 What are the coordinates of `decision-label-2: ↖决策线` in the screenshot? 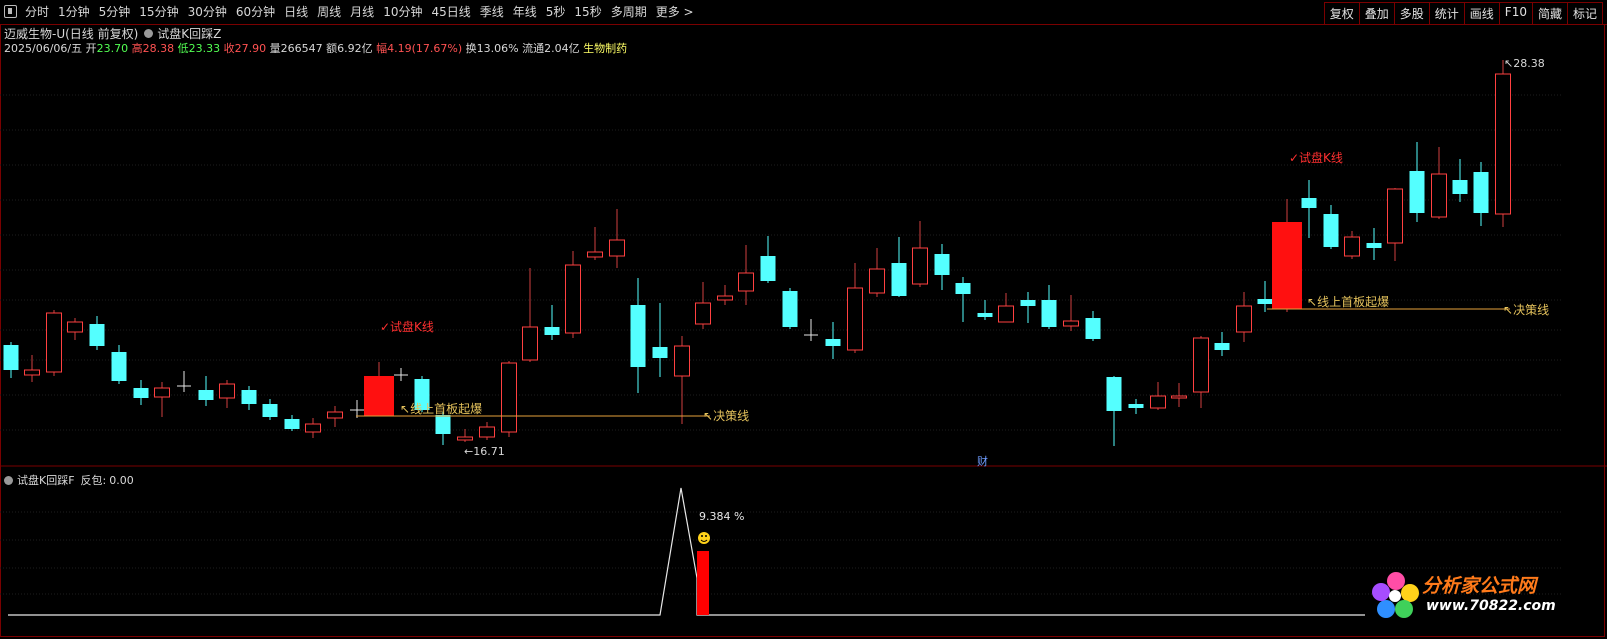 It's located at (1526, 310).